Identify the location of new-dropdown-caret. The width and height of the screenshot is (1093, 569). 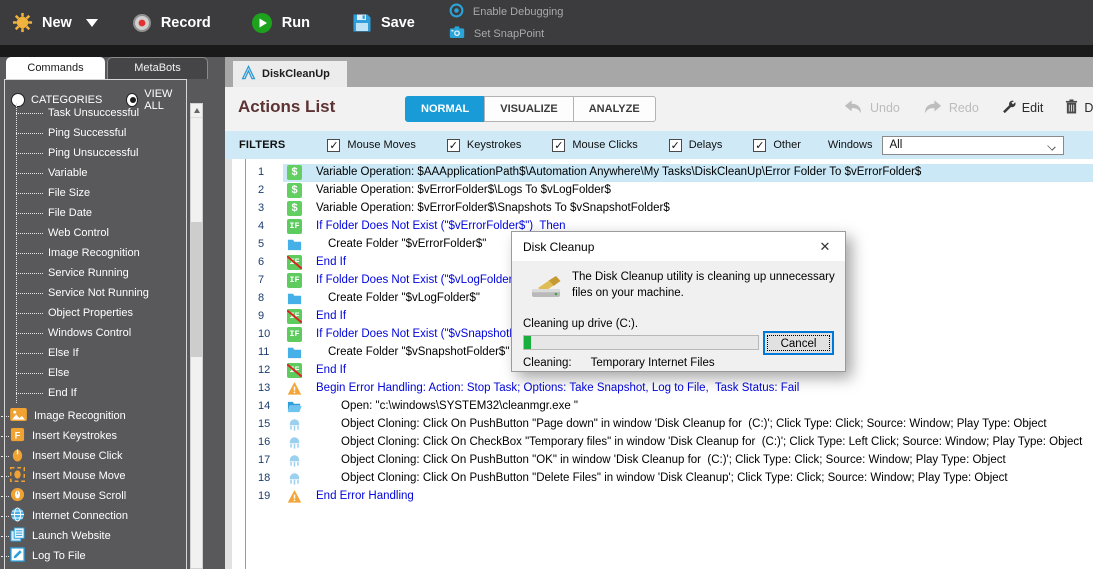
(91, 22).